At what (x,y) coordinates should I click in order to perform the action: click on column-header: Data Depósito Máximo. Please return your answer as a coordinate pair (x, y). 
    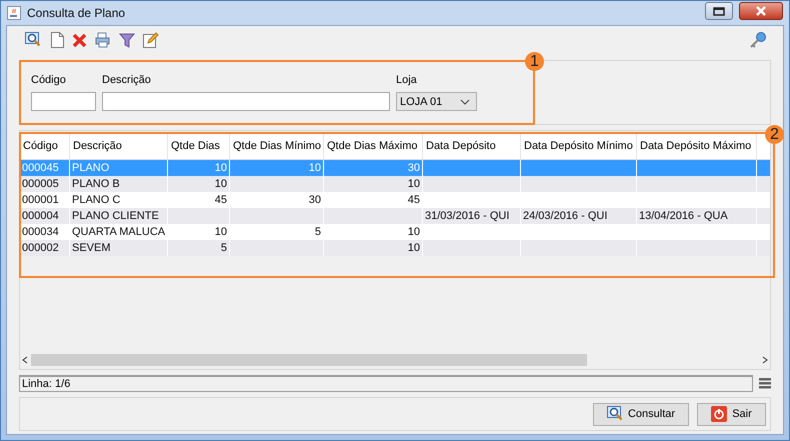
    Looking at the image, I should click on (697, 146).